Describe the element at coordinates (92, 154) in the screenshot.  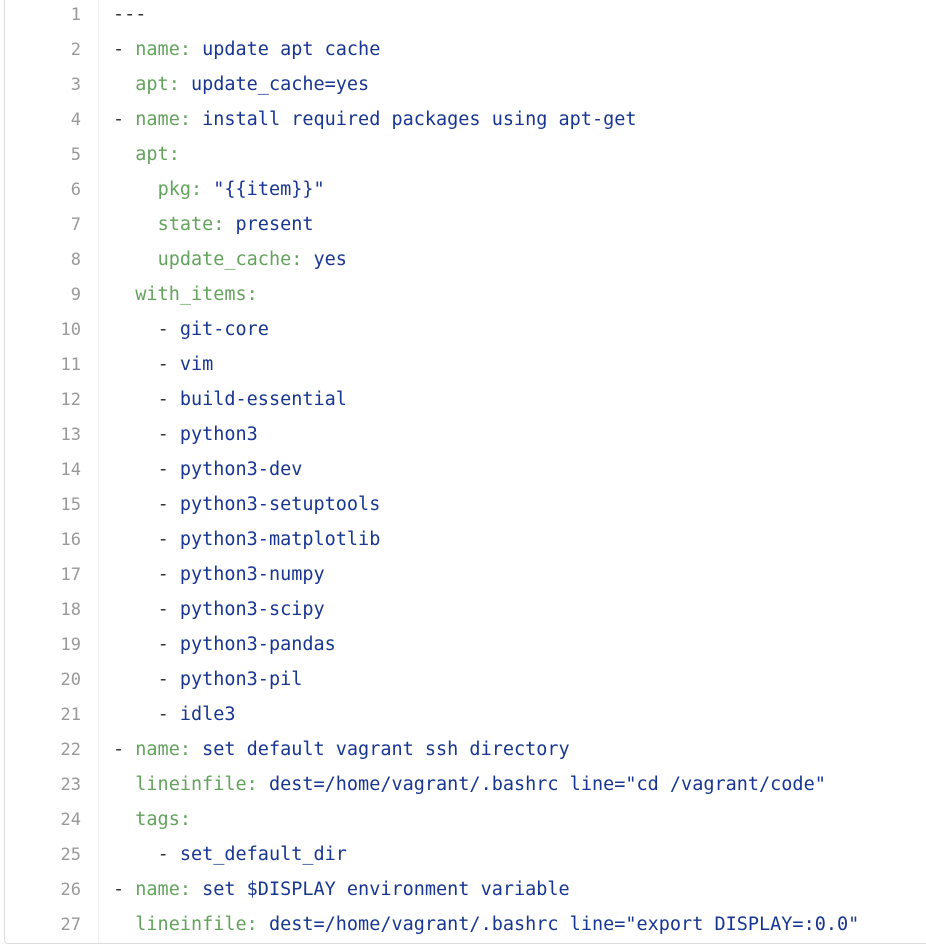
I see `code-line: 5 apt:` at that location.